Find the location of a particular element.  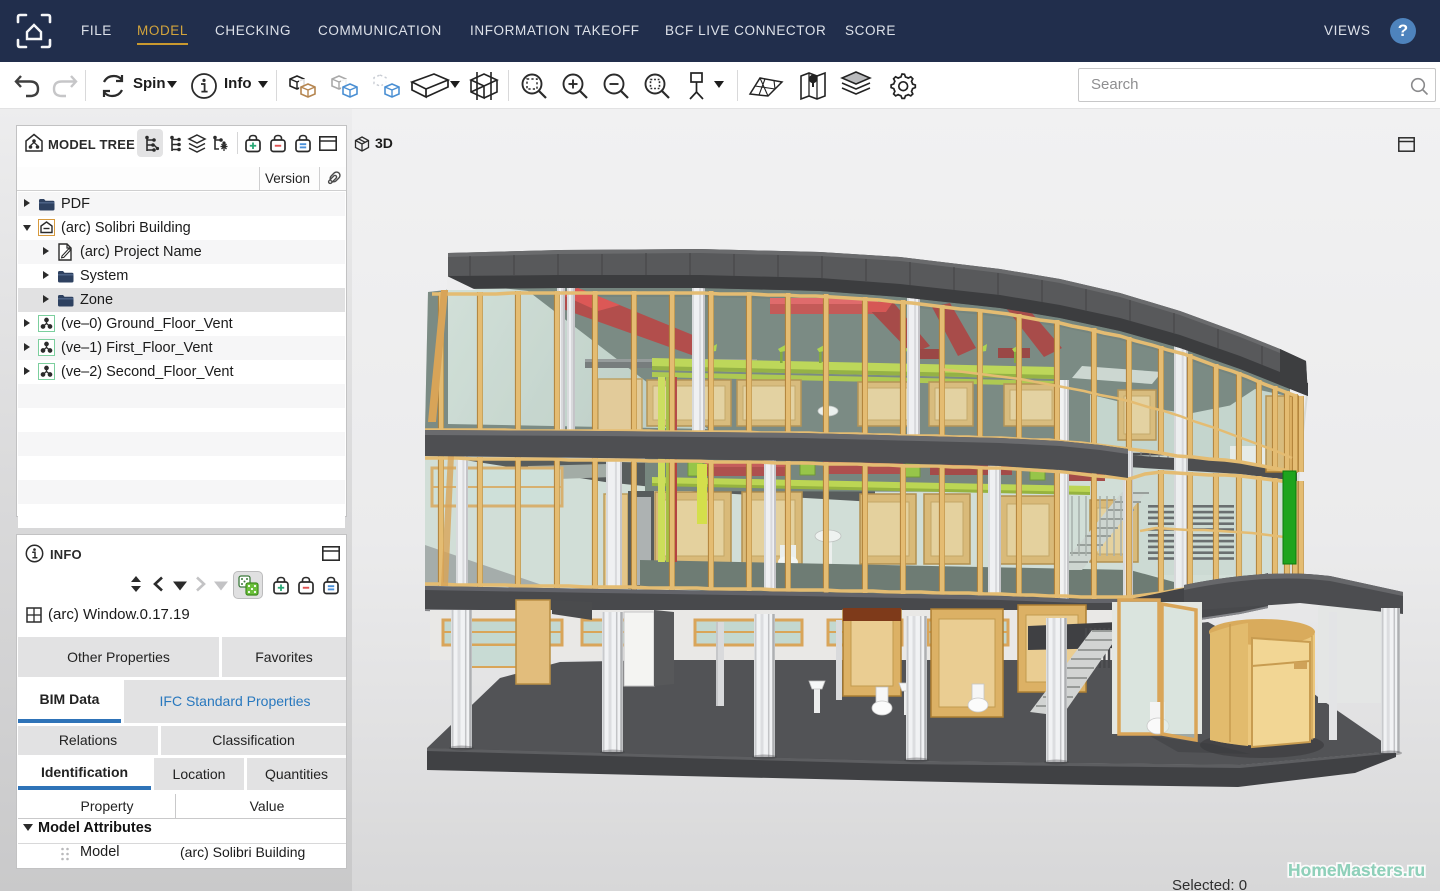

svg-text: HomeMasters.ru is located at coordinates (1356, 870).